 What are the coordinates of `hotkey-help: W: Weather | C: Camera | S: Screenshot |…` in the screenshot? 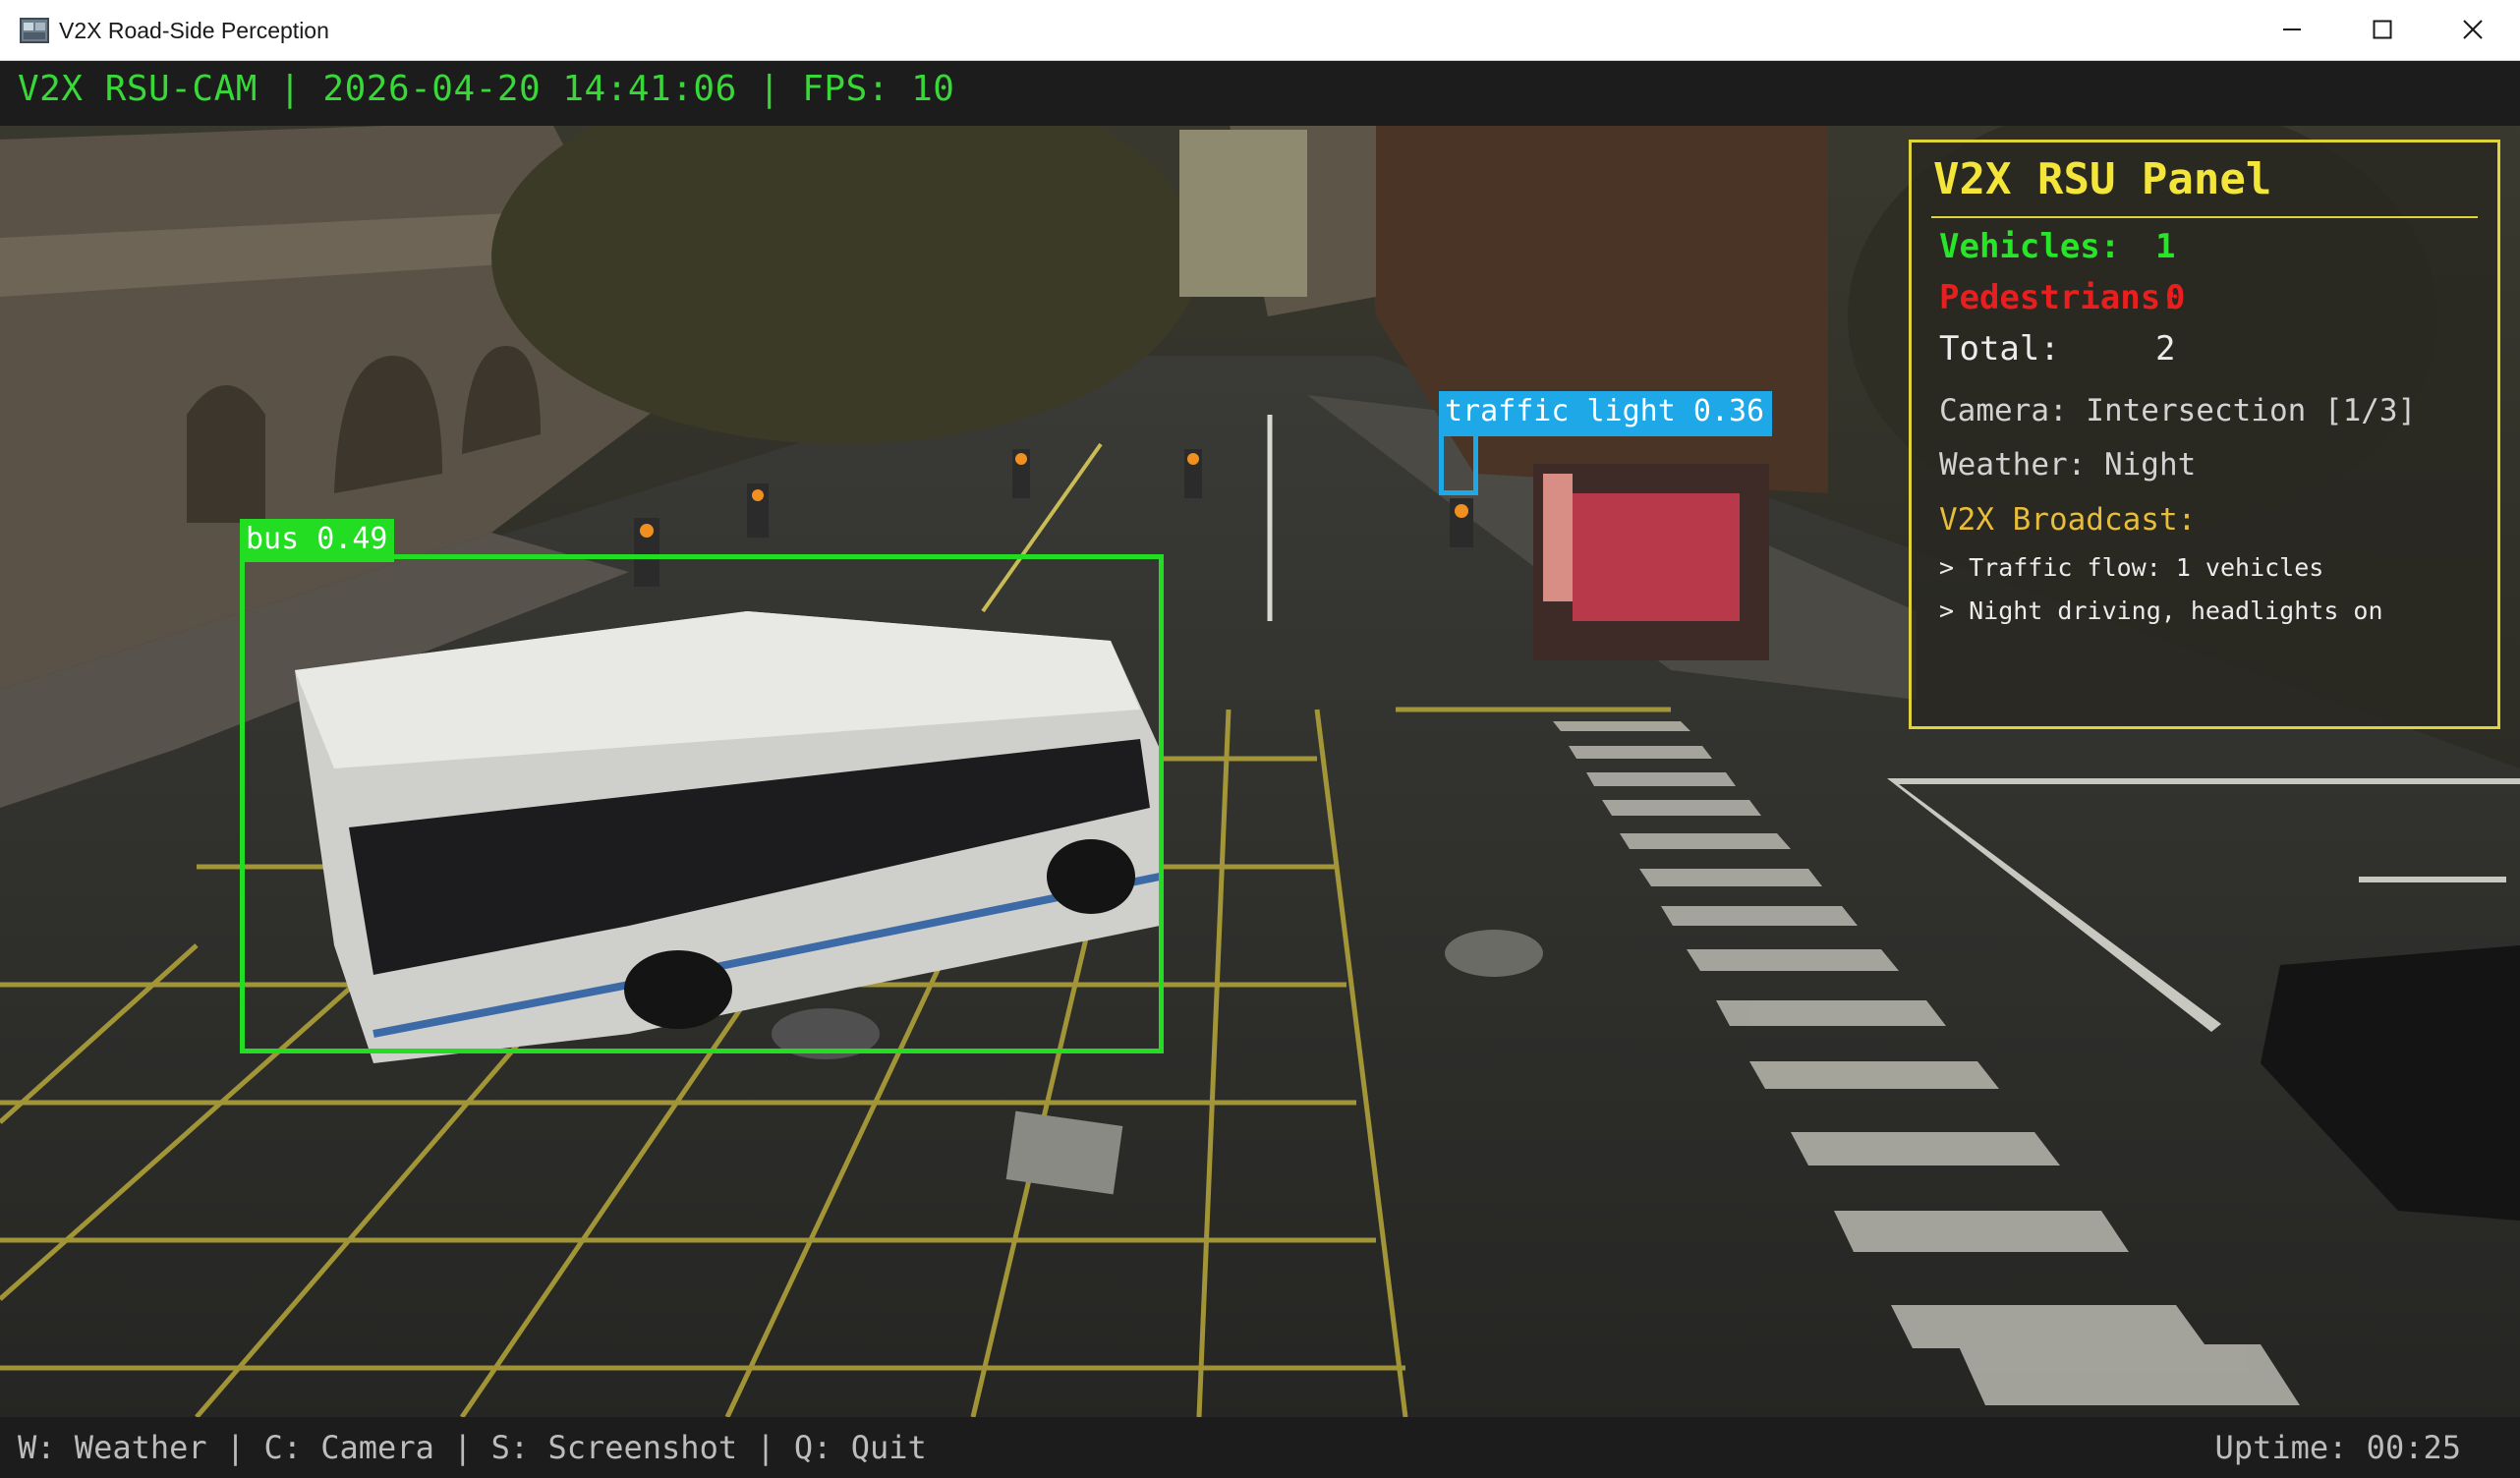 It's located at (472, 1448).